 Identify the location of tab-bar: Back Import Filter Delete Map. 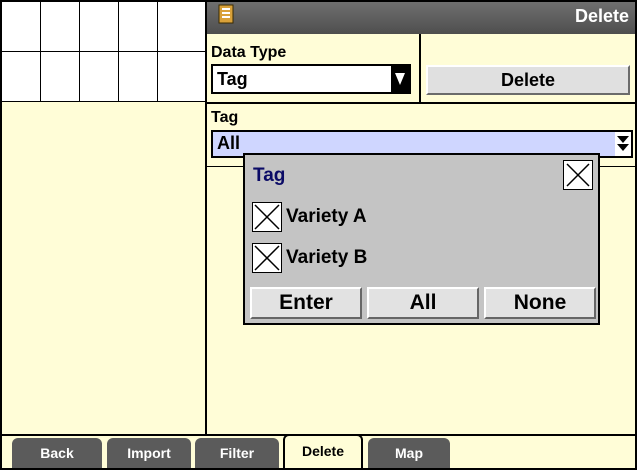
(318, 451).